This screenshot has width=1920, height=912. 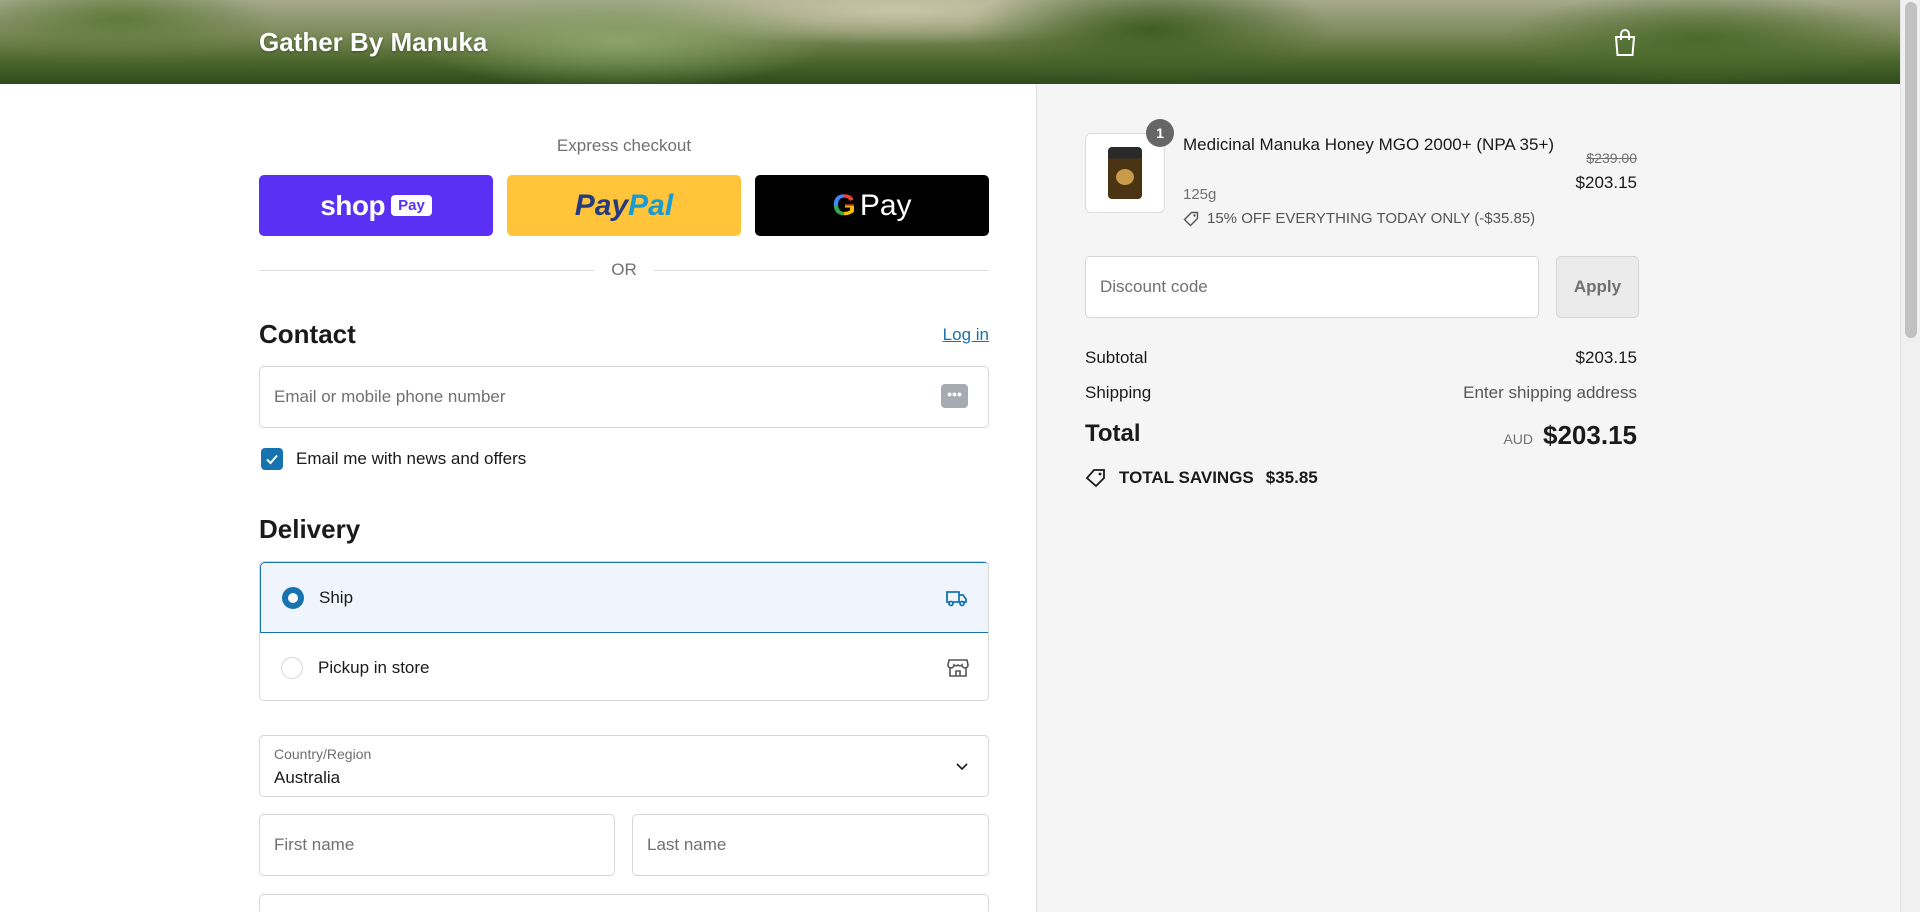 What do you see at coordinates (624, 766) in the screenshot?
I see `country-select: Country/Region Australia` at bounding box center [624, 766].